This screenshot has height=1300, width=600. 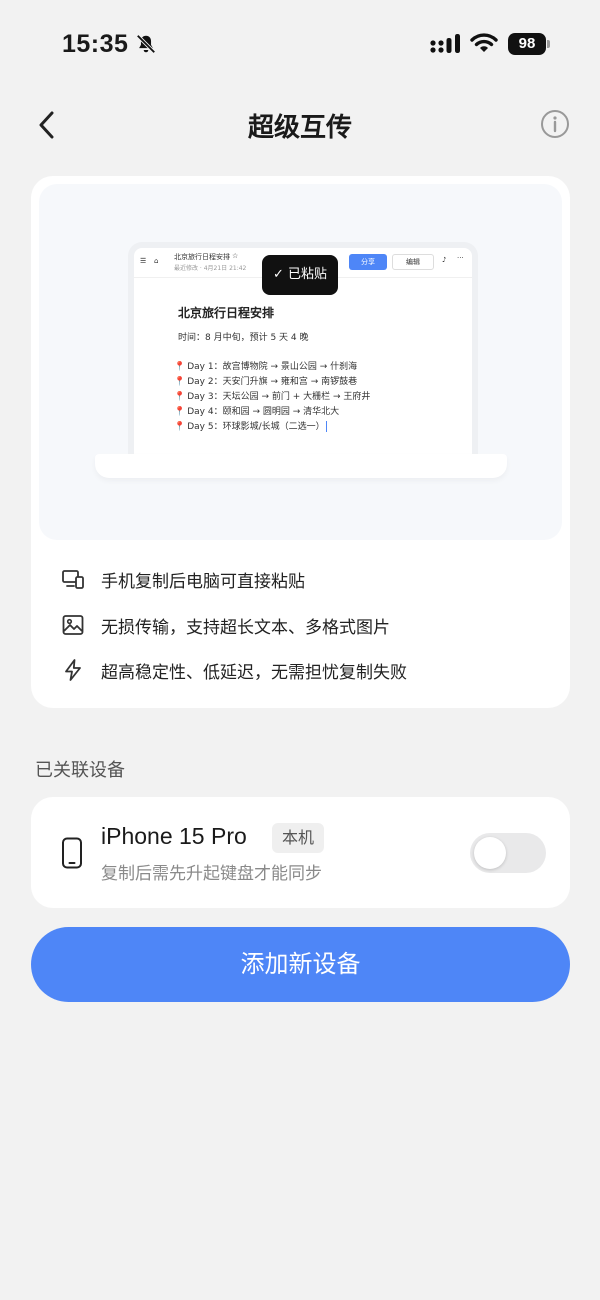 I want to click on menu-icon: ☰, so click(x=143, y=261).